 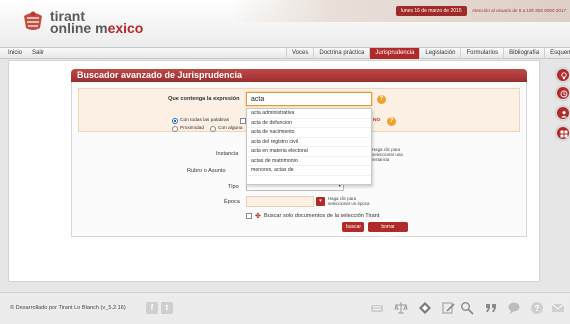 I want to click on search-button: buscar, so click(x=353, y=227).